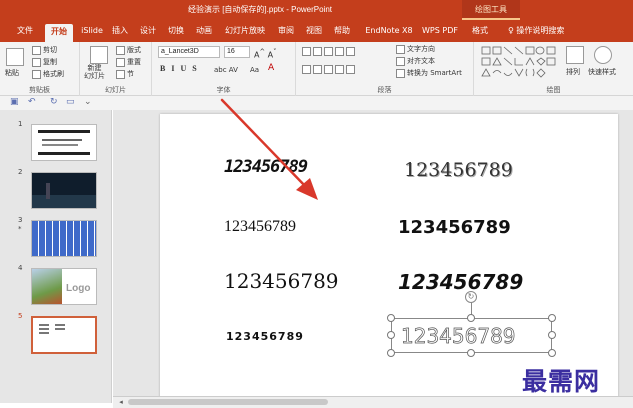 The image size is (633, 408). What do you see at coordinates (228, 402) in the screenshot?
I see `scrollbar-thumb` at bounding box center [228, 402].